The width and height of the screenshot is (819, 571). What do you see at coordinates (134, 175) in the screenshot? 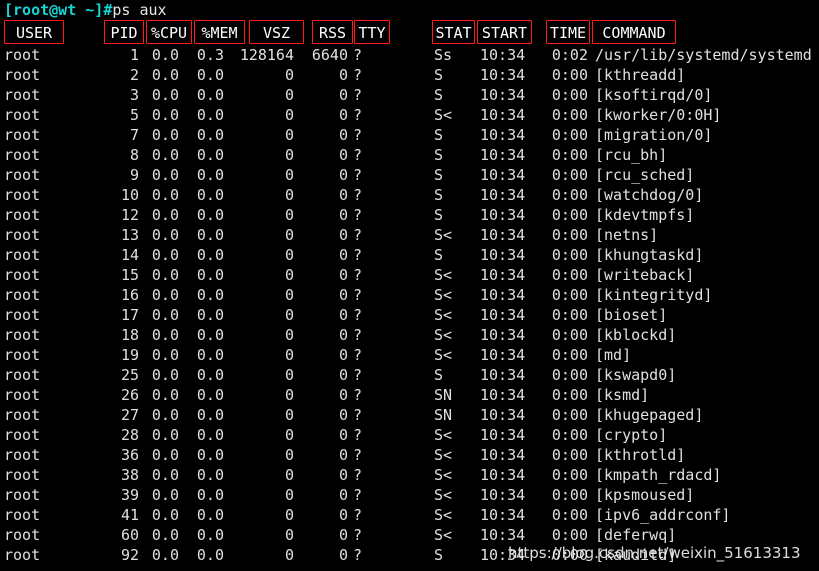
I see `cell-pid: 9` at bounding box center [134, 175].